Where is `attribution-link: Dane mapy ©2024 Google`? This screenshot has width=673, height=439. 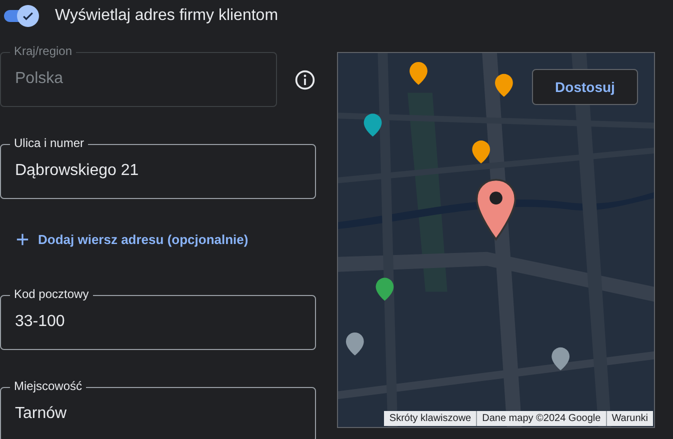 attribution-link: Dane mapy ©2024 Google is located at coordinates (541, 418).